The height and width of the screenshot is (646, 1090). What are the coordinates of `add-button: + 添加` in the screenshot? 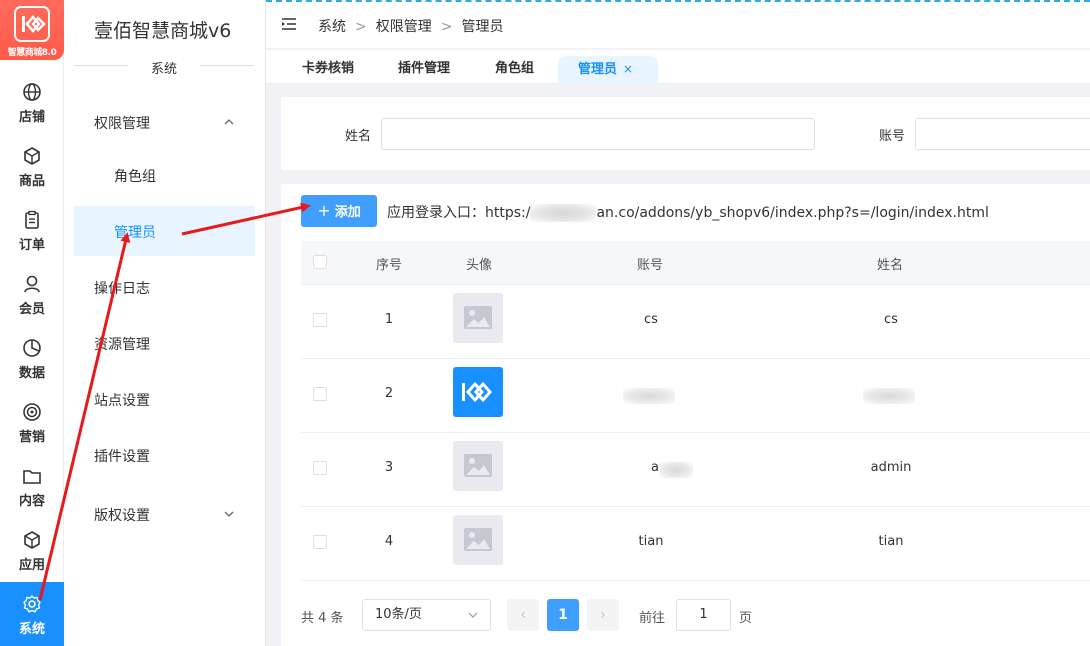 It's located at (339, 211).